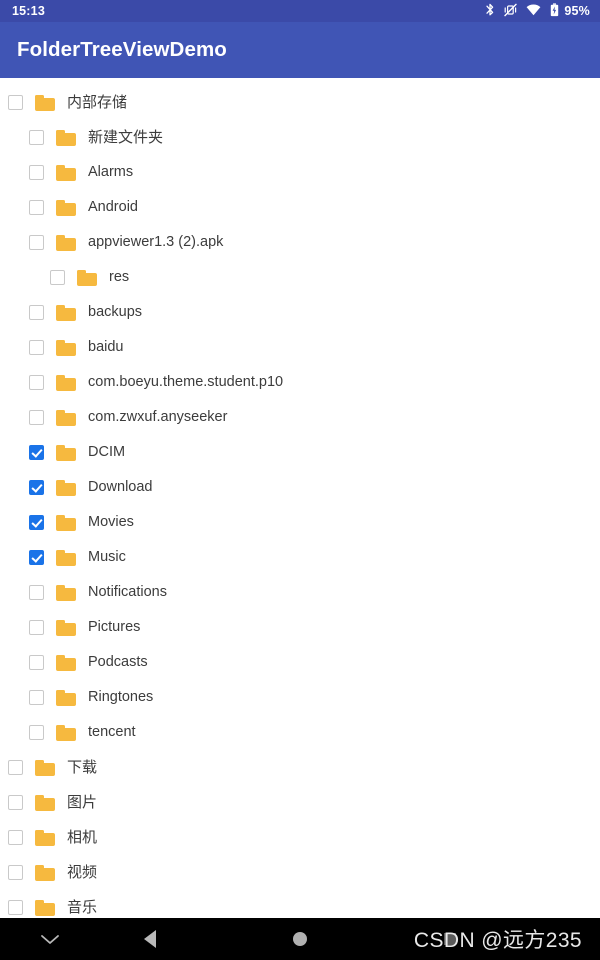  What do you see at coordinates (158, 417) in the screenshot?
I see `tree-item-label: com.zwxuf.anyseeker` at bounding box center [158, 417].